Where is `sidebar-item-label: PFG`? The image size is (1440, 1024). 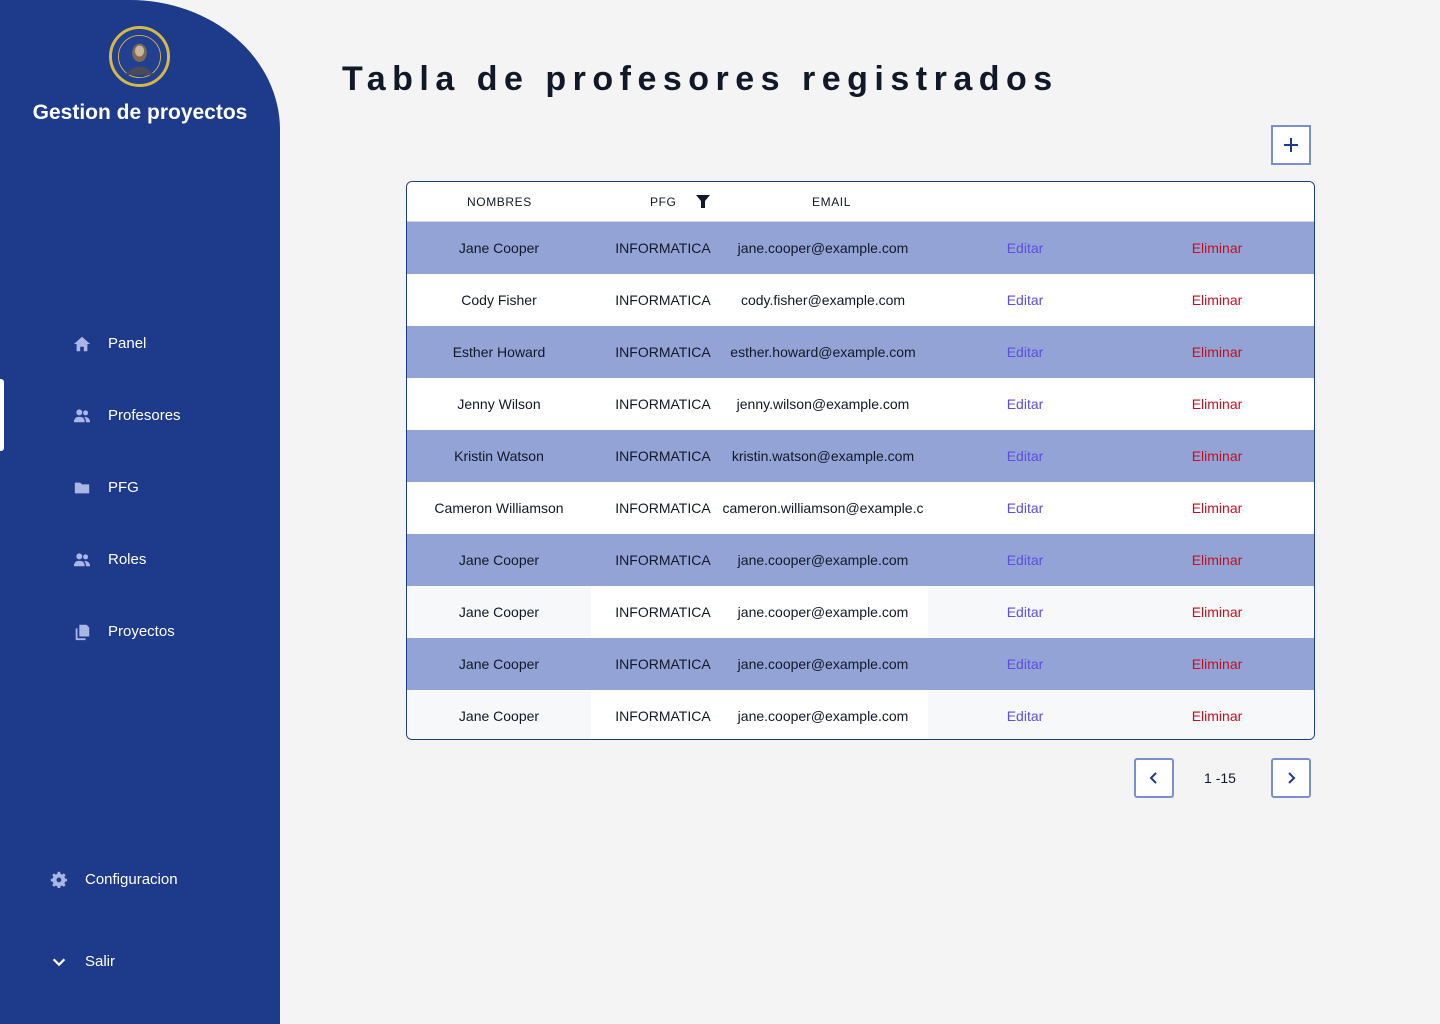 sidebar-item-label: PFG is located at coordinates (123, 487).